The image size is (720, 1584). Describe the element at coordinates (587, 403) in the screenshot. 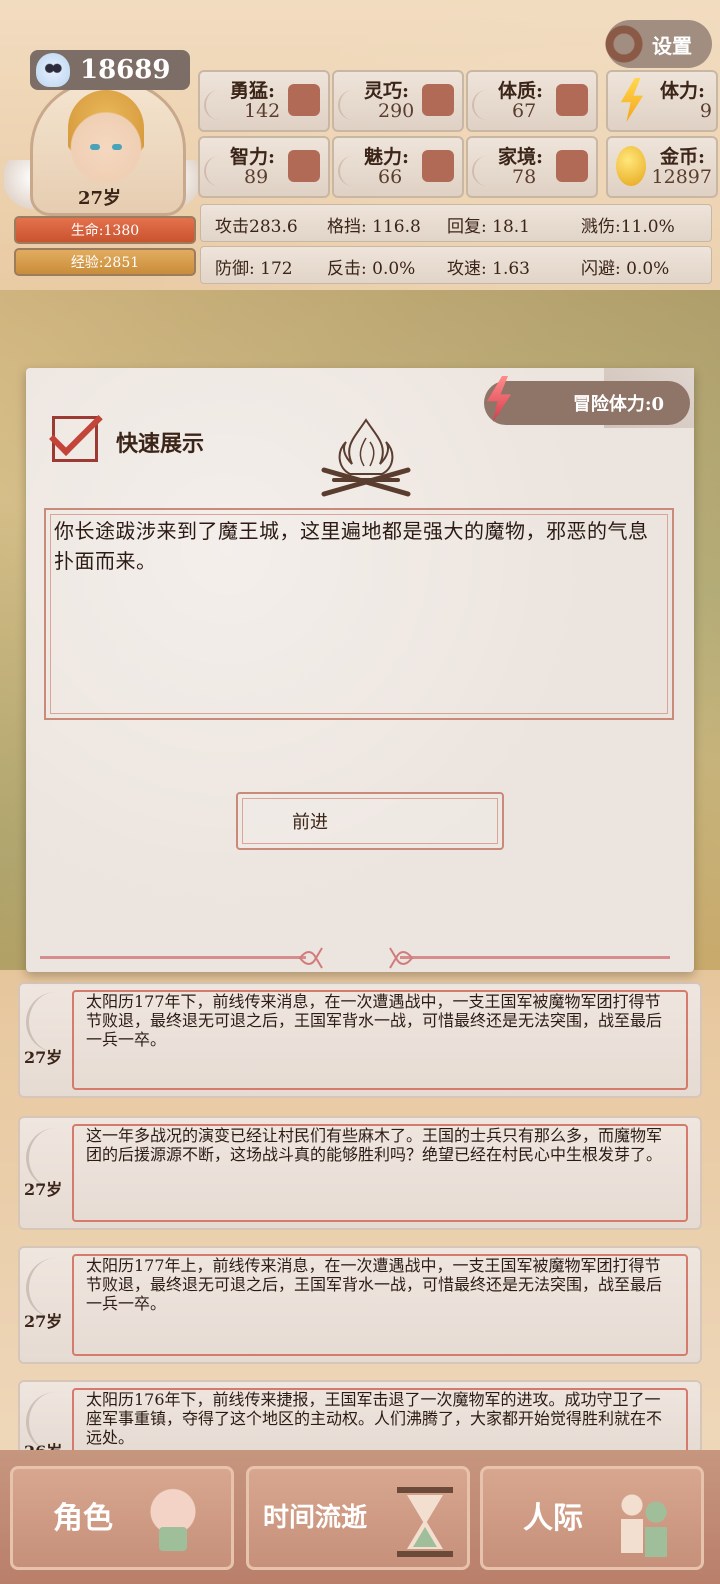

I see `adventure-stamina-badge: 冒险体力:0` at that location.